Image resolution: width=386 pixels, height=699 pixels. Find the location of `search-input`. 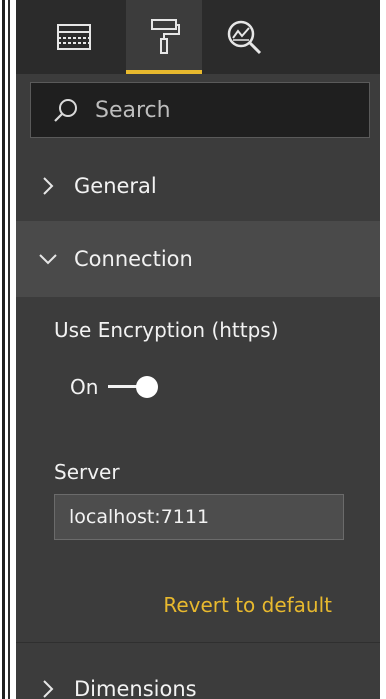

search-input is located at coordinates (220, 110).